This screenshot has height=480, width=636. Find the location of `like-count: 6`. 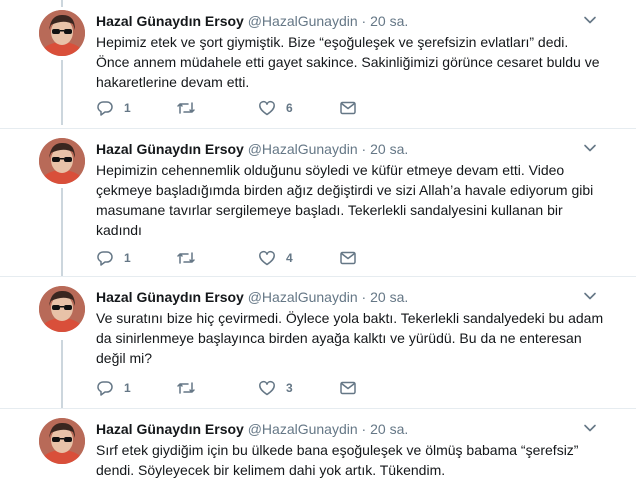

like-count: 6 is located at coordinates (289, 108).